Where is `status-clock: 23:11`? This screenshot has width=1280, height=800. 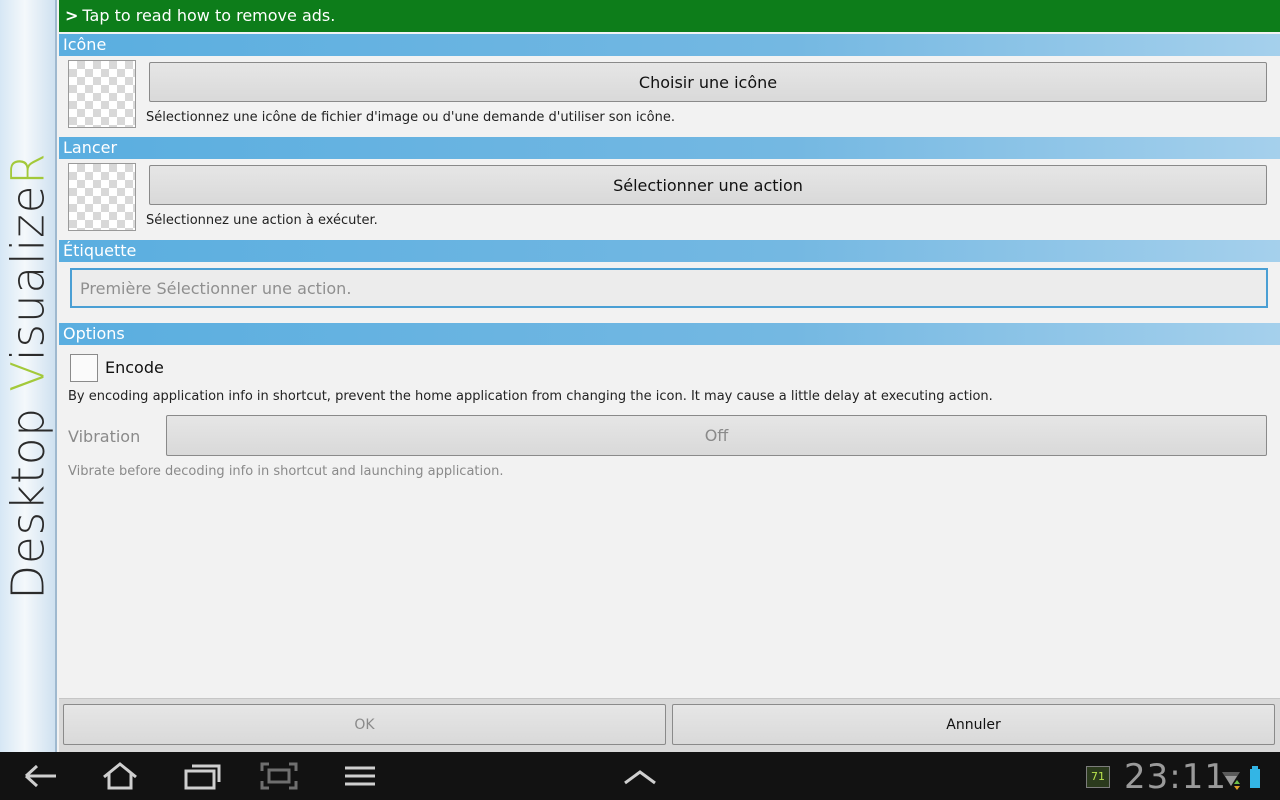
status-clock: 23:11 is located at coordinates (1175, 777).